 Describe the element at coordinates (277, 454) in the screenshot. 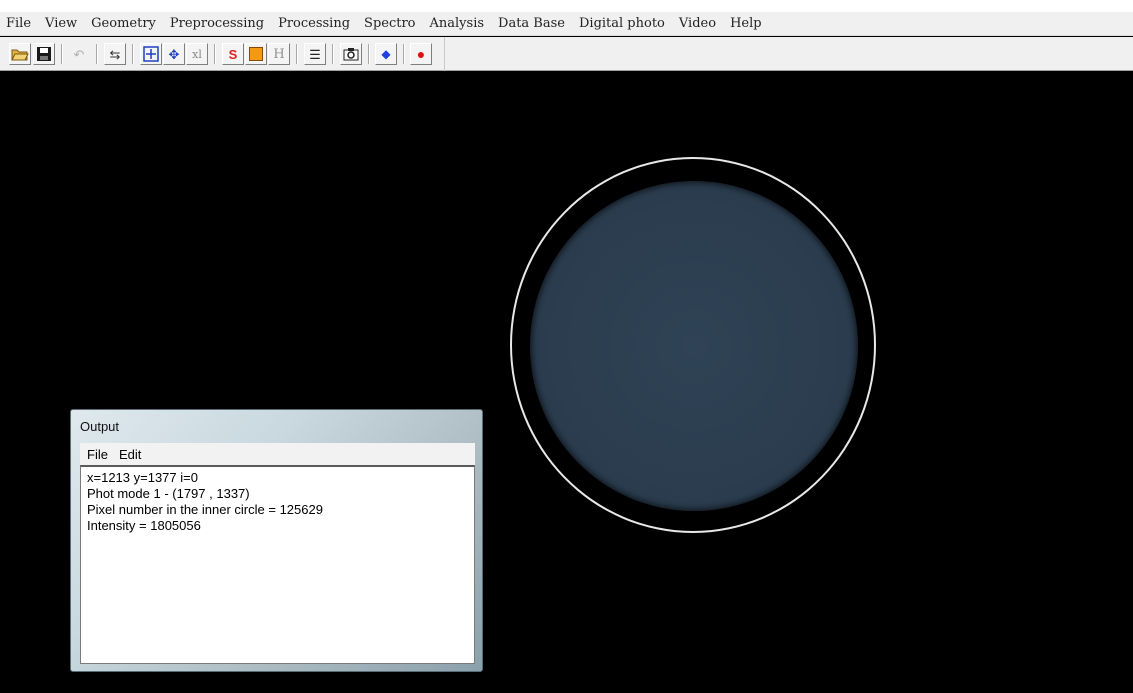

I see `output-menu-bar: File Edit` at that location.